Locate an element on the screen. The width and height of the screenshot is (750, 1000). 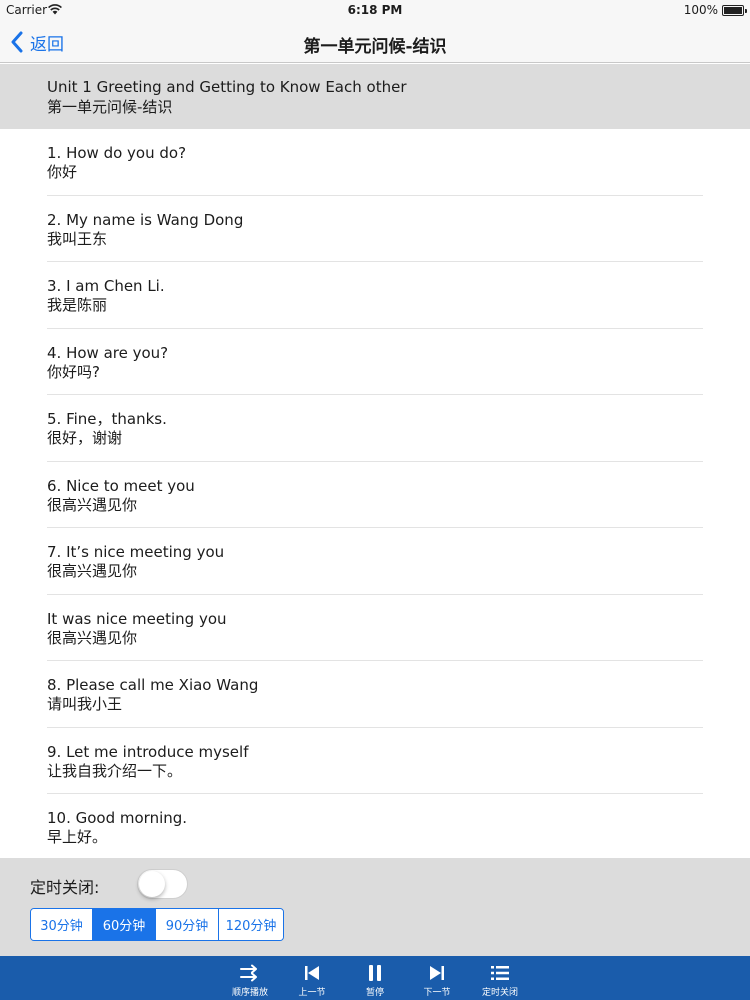
lesson-english: It was nice meeting you is located at coordinates (137, 618).